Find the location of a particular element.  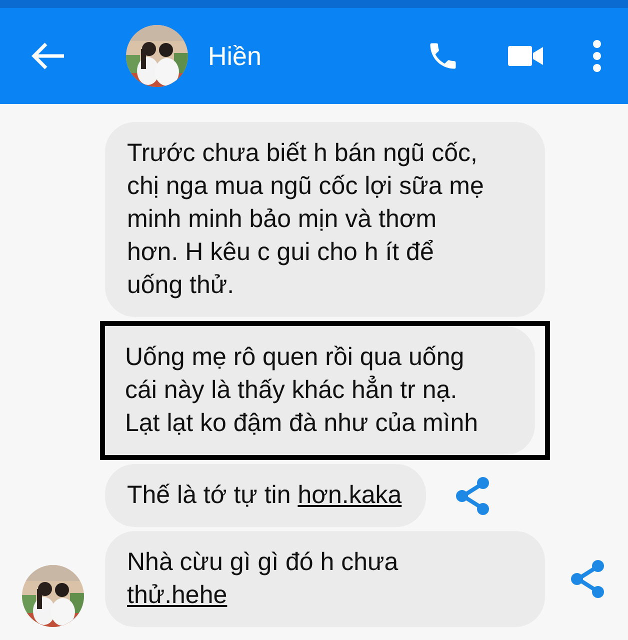

contact-name: Hiền is located at coordinates (293, 56).